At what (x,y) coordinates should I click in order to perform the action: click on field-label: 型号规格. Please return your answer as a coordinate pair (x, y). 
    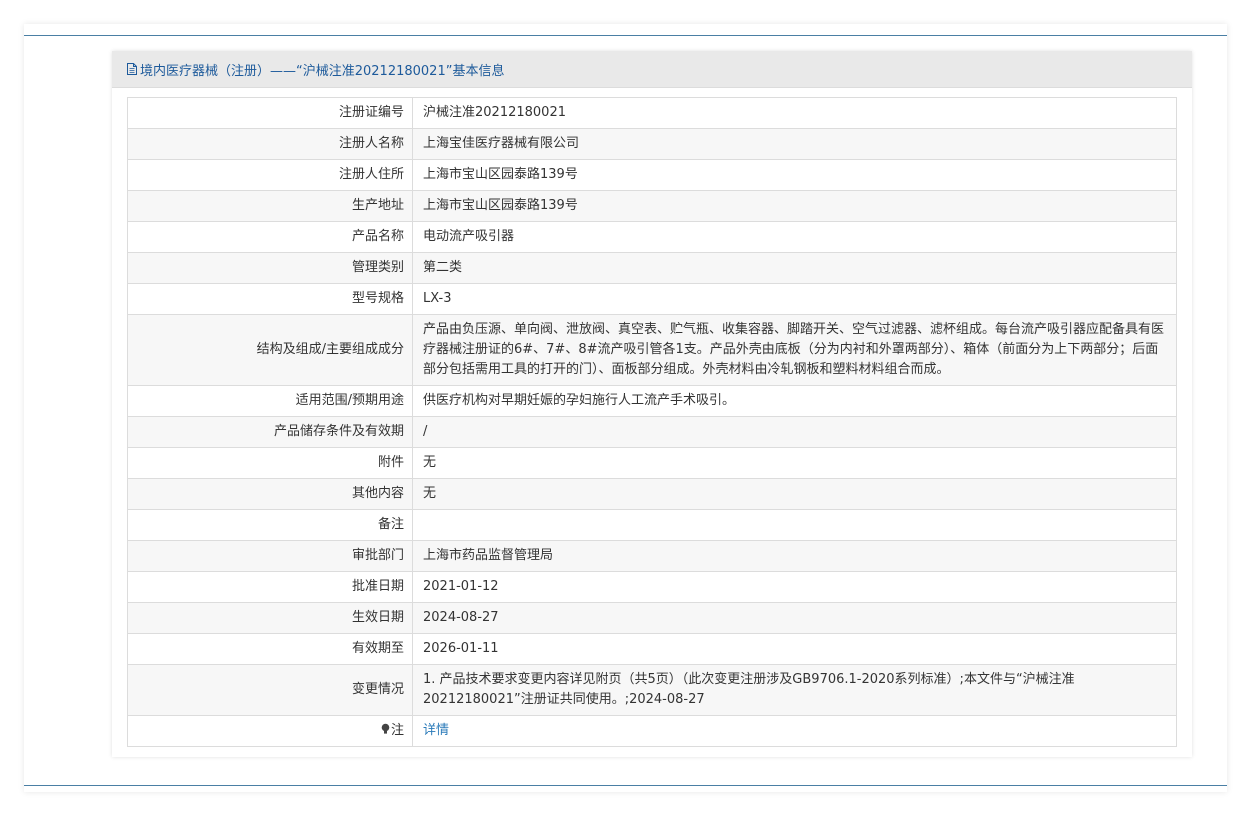
    Looking at the image, I should click on (270, 299).